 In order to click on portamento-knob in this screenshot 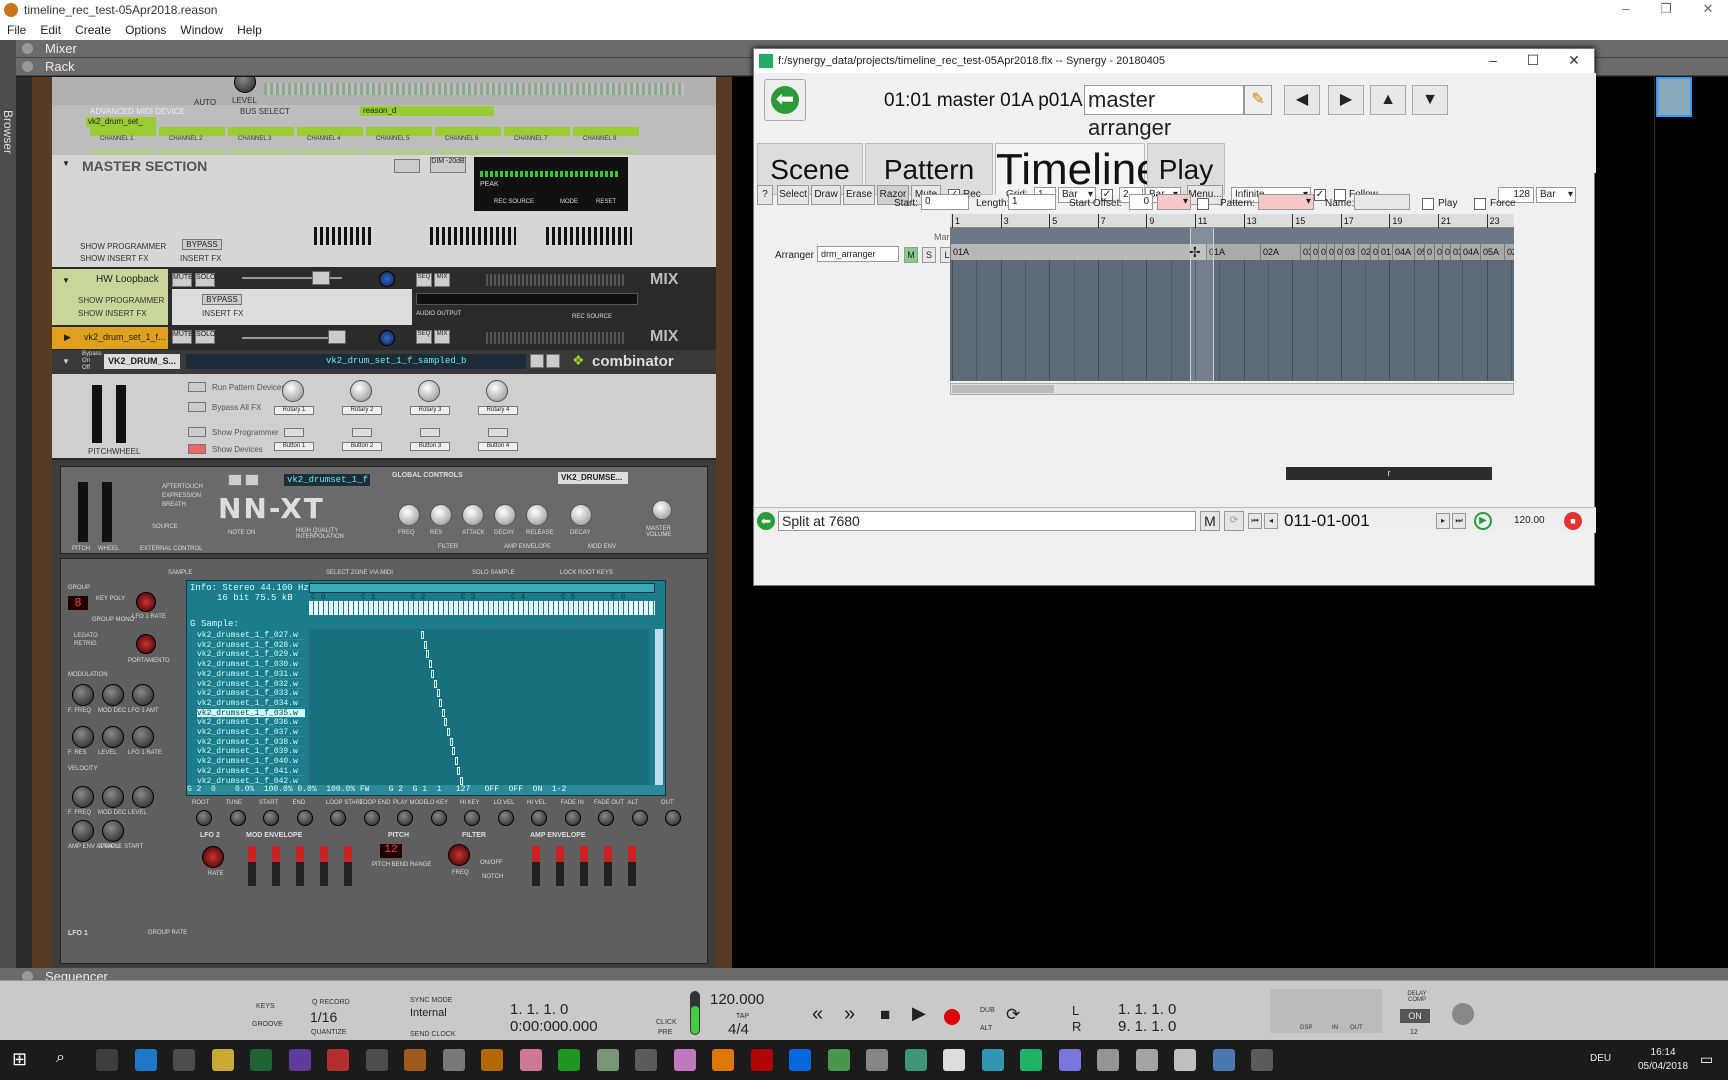, I will do `click(146, 644)`.